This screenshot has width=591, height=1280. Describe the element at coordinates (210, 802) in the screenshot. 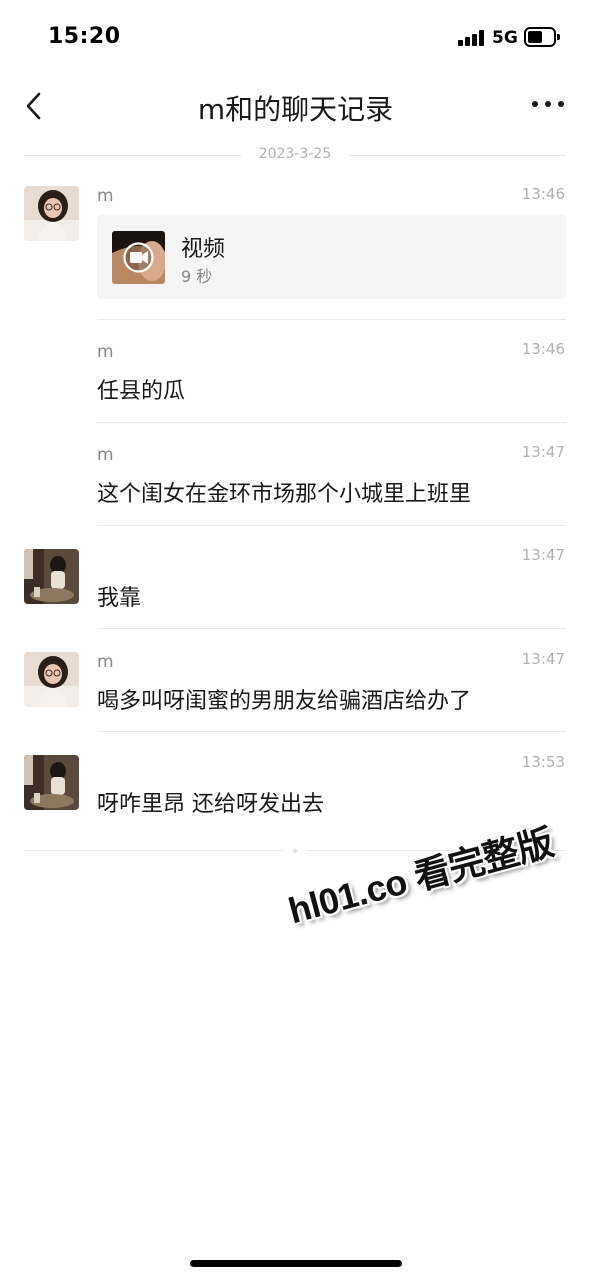

I see `message-text: 呀咋里昂 还给呀发出去` at that location.